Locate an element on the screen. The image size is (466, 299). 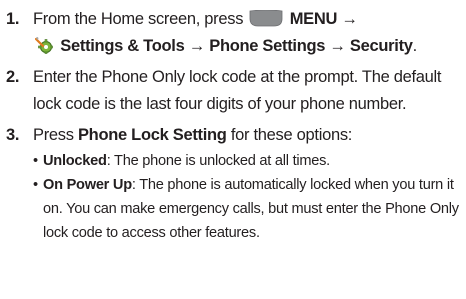
option-name: On Power Up is located at coordinates (87, 185).